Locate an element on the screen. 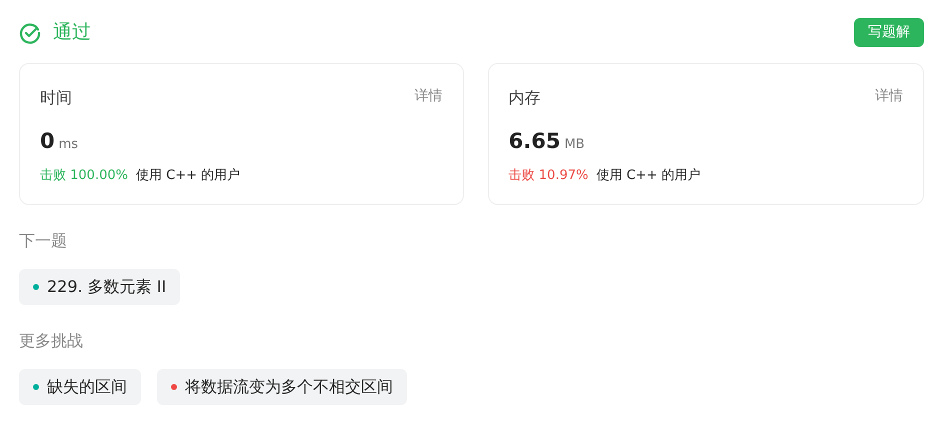  stat-value: 6.65 is located at coordinates (534, 141).